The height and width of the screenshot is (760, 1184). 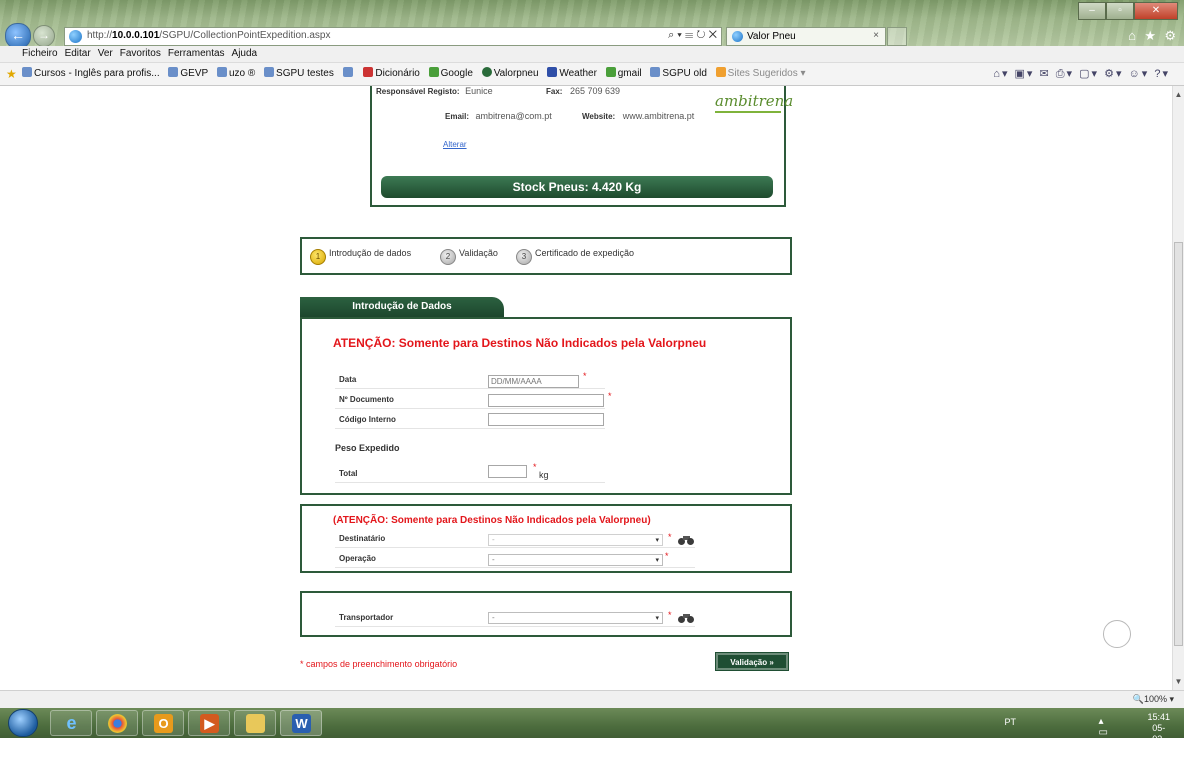 I want to click on taskbar-media-player: ▶, so click(x=209, y=723).